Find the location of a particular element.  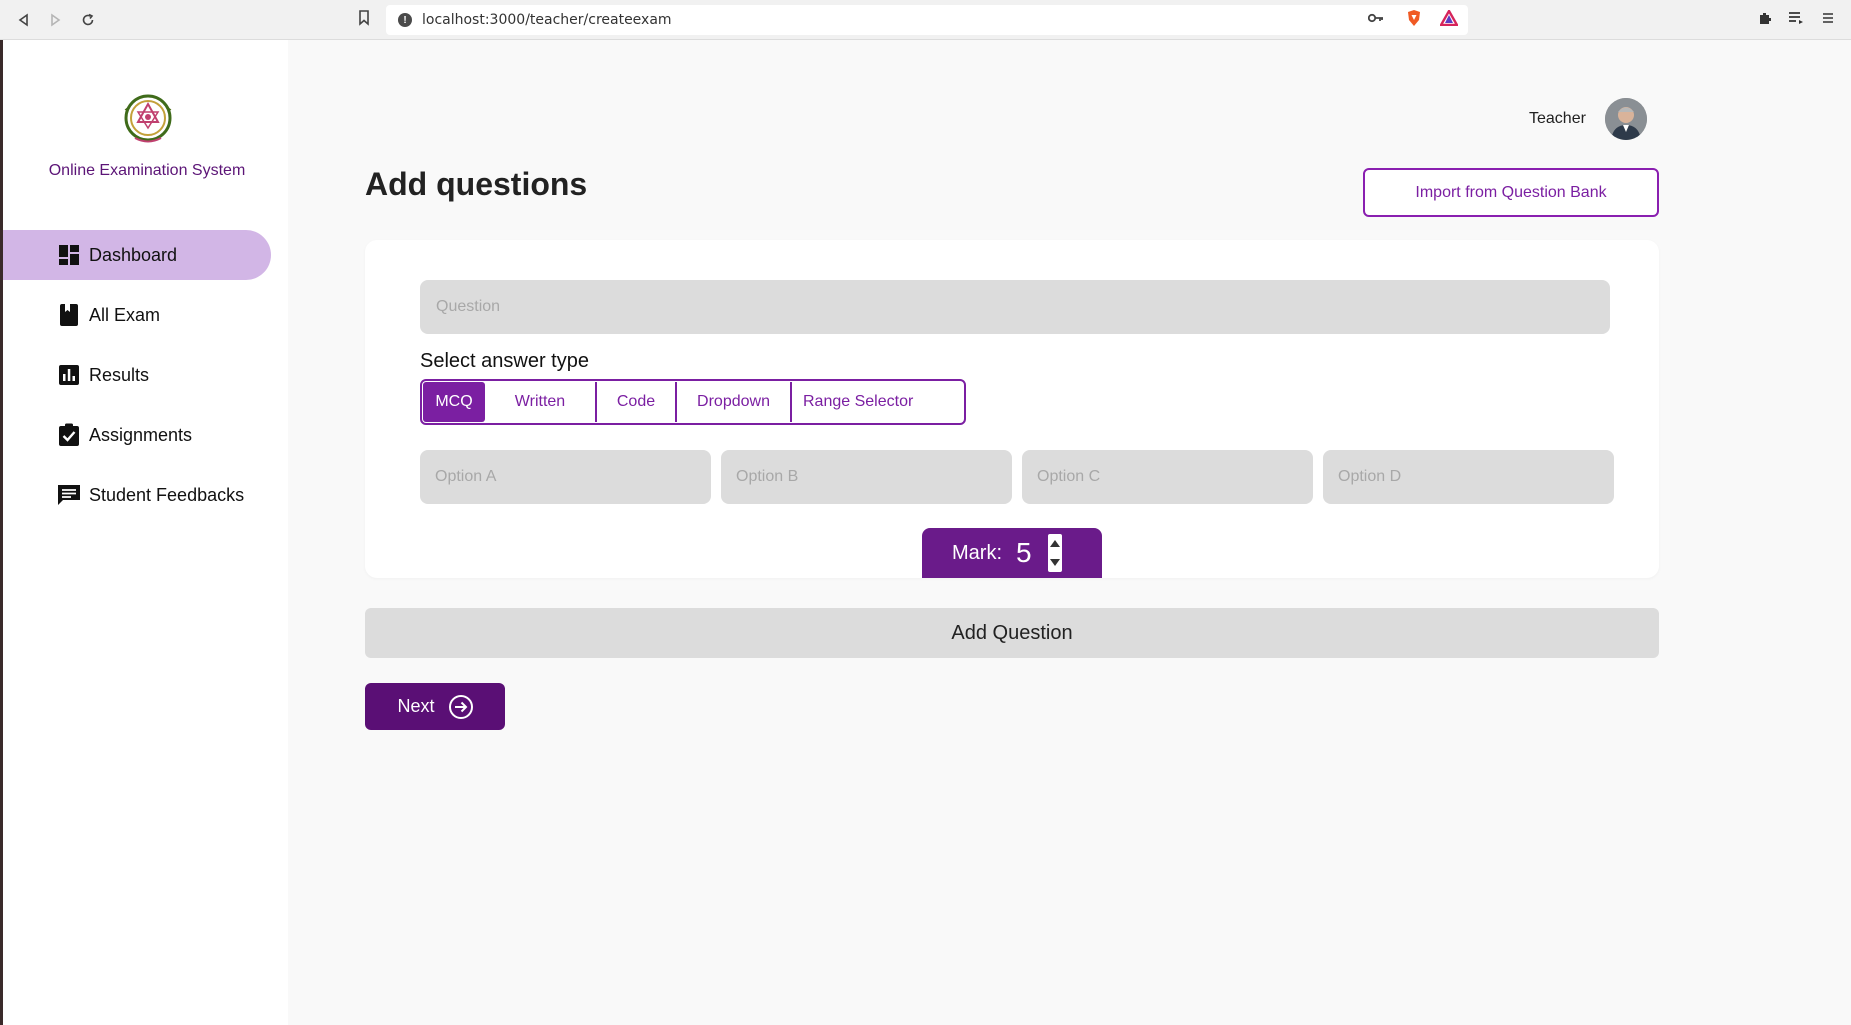

address-bar: ! localhost:3000/teacher/createexam is located at coordinates (927, 20).